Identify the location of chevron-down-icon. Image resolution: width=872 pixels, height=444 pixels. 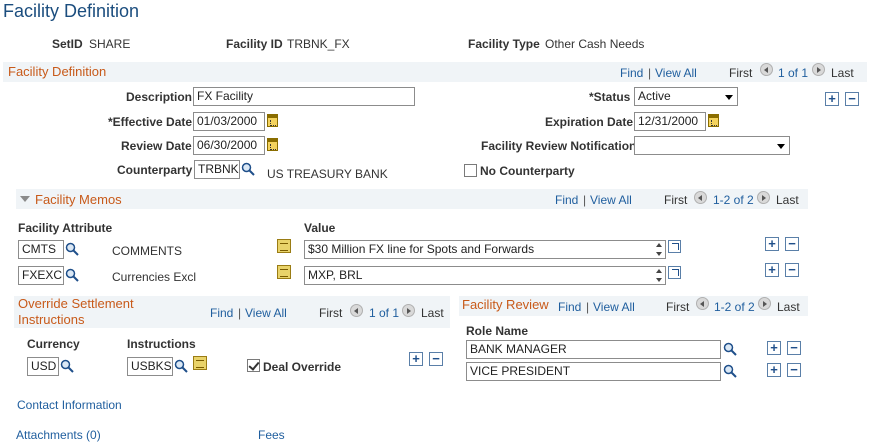
(781, 146).